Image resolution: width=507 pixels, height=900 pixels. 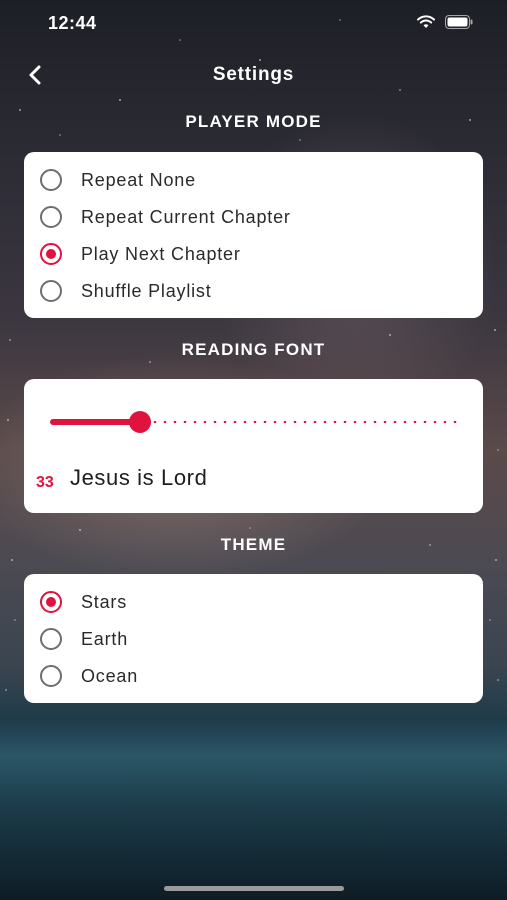 I want to click on section-header-player-mode: PLAYER MODE, so click(x=253, y=121).